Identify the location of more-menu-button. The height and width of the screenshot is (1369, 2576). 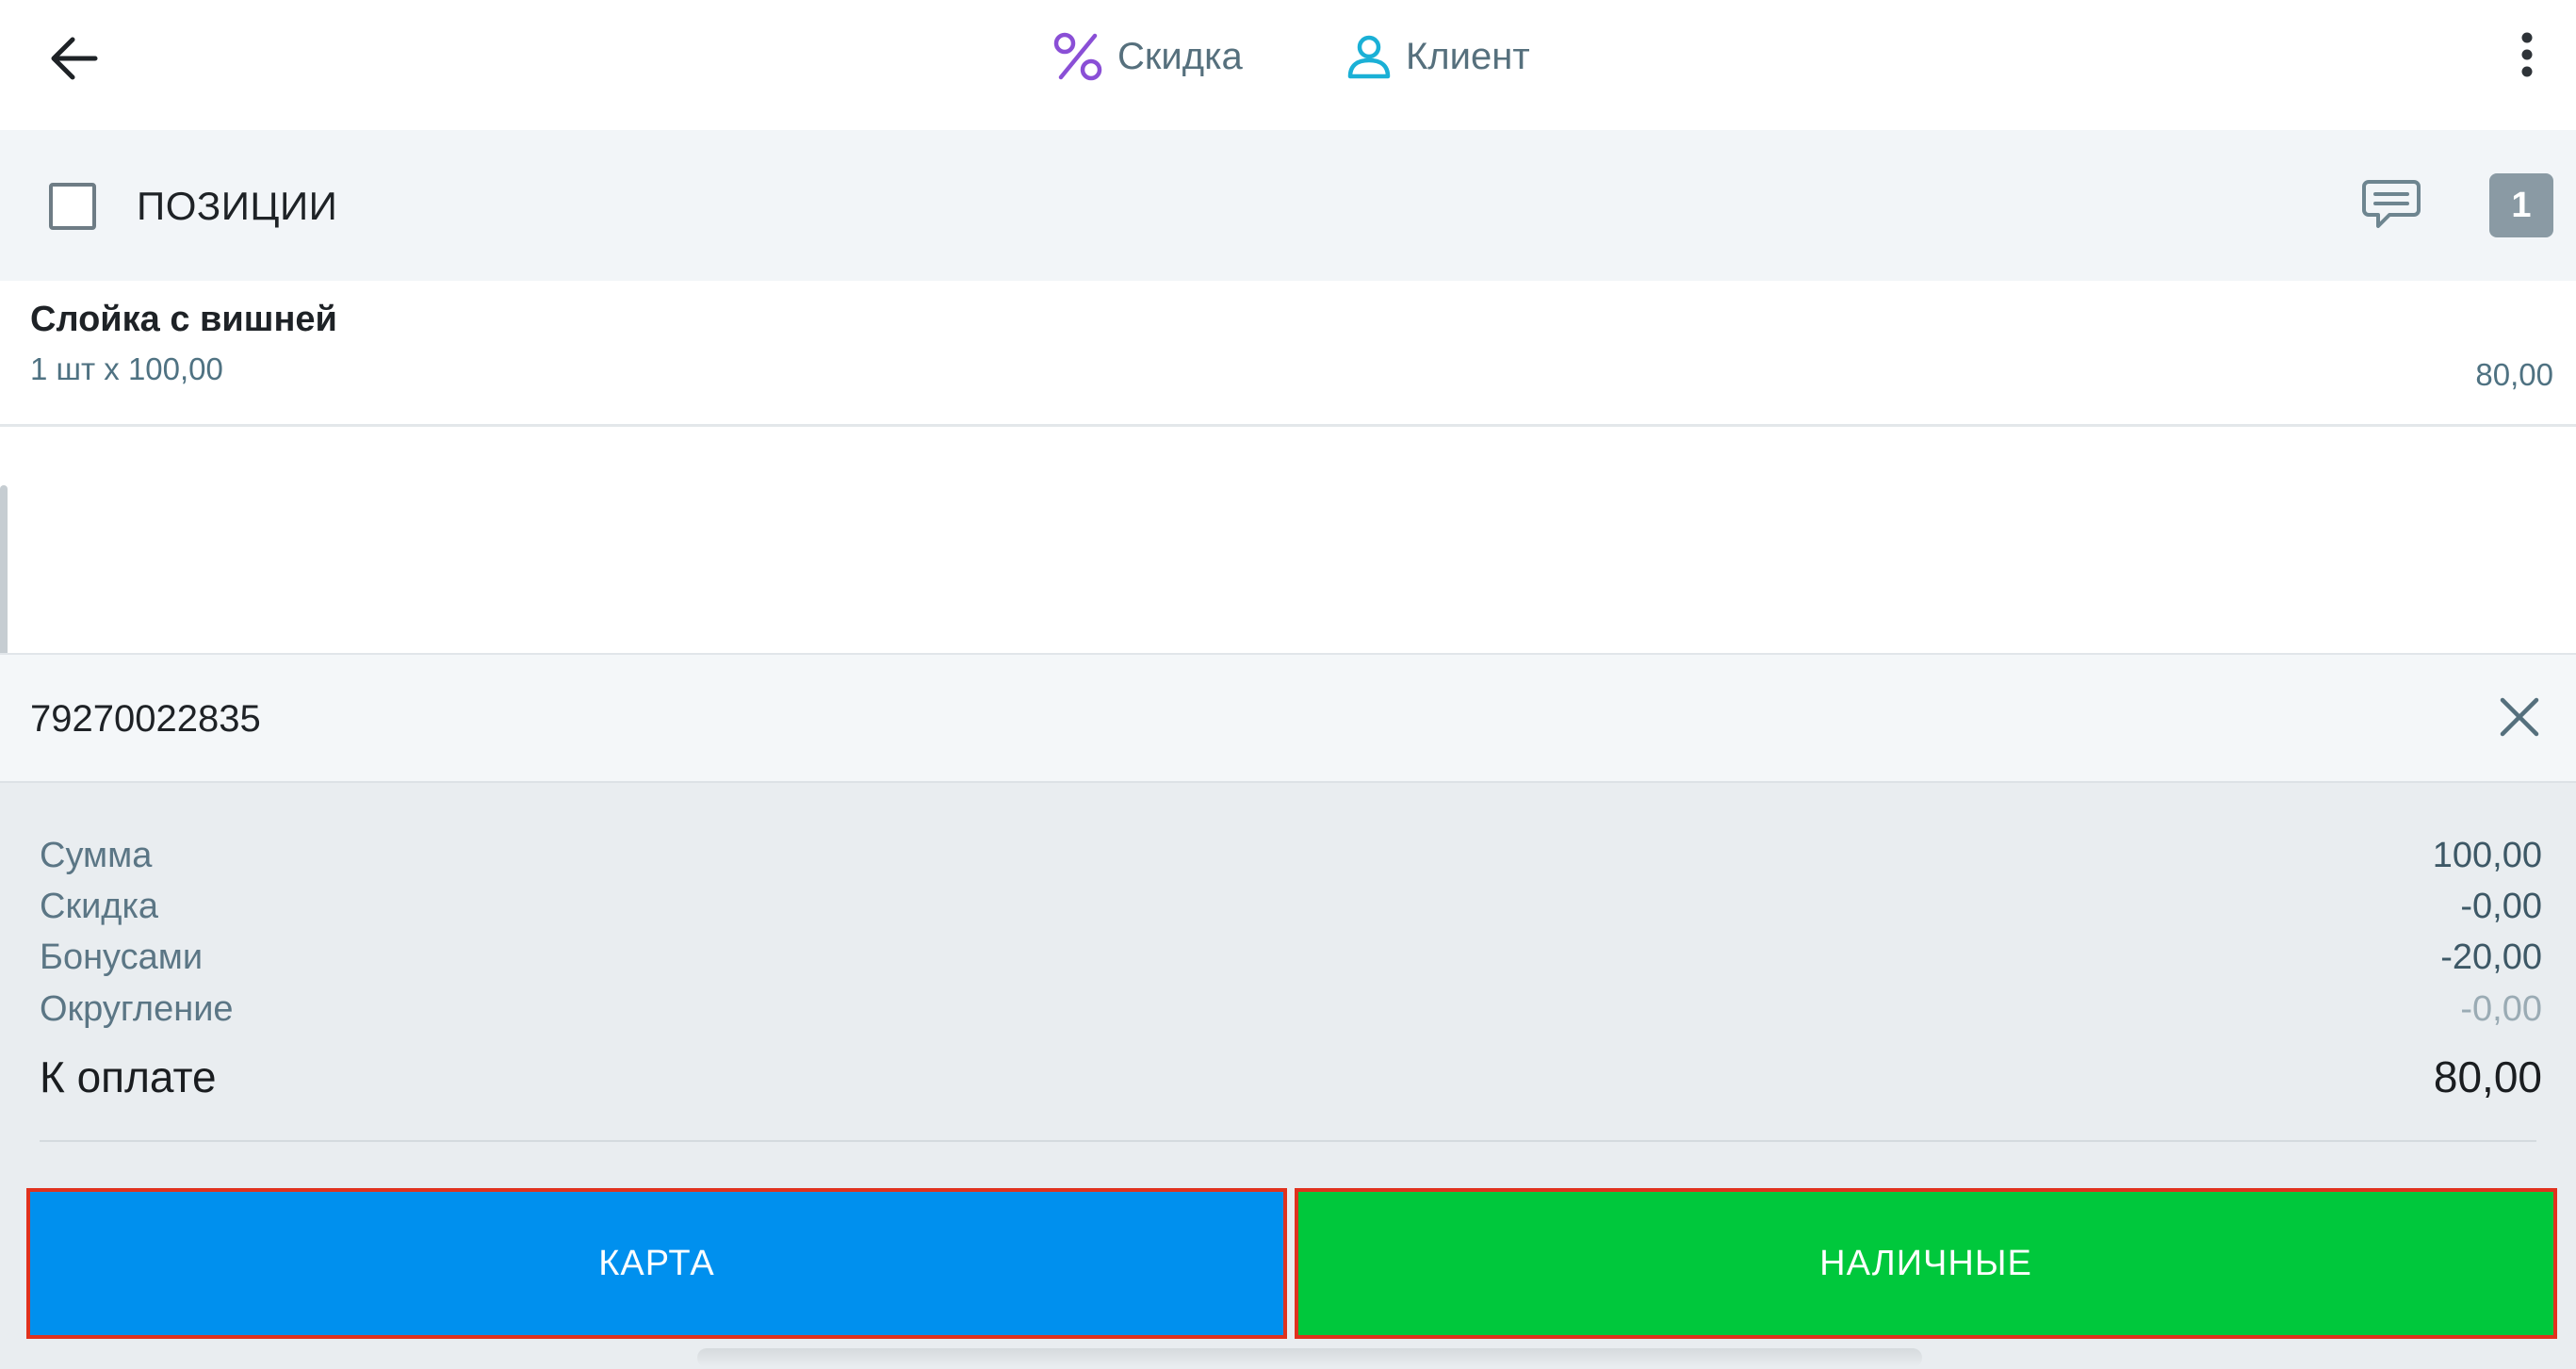
(2527, 56).